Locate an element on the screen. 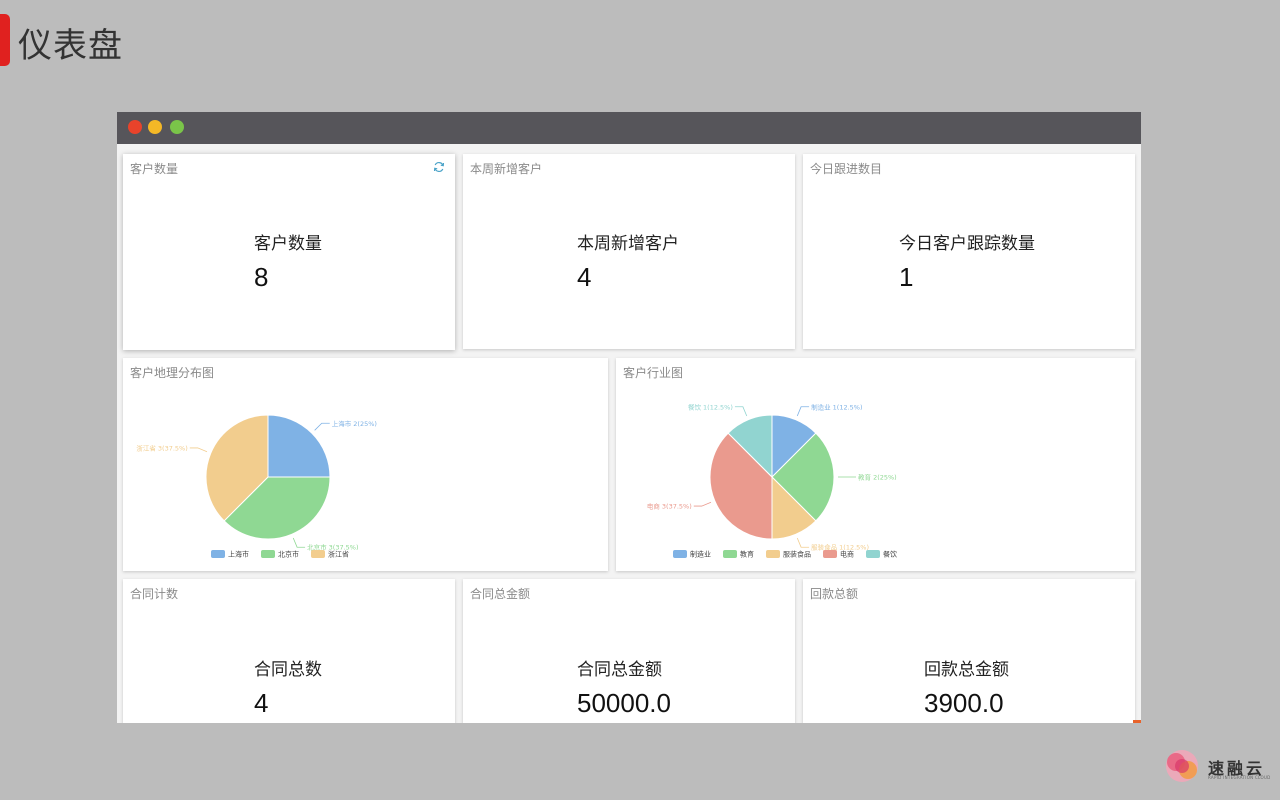 Image resolution: width=1280 pixels, height=800 pixels. stat-value: 50000.0 is located at coordinates (624, 703).